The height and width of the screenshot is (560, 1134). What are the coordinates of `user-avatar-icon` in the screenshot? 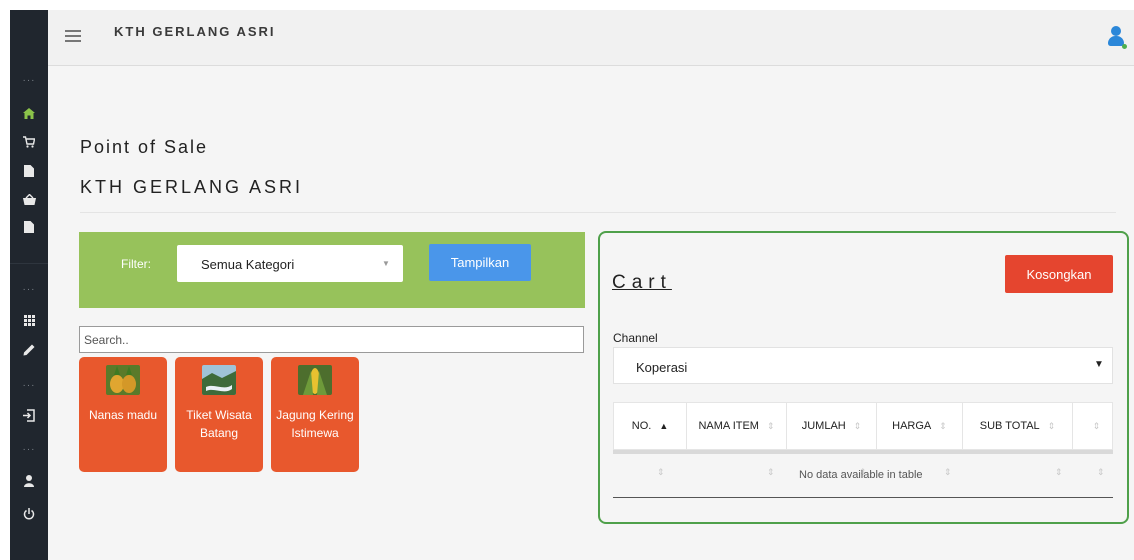 It's located at (1117, 37).